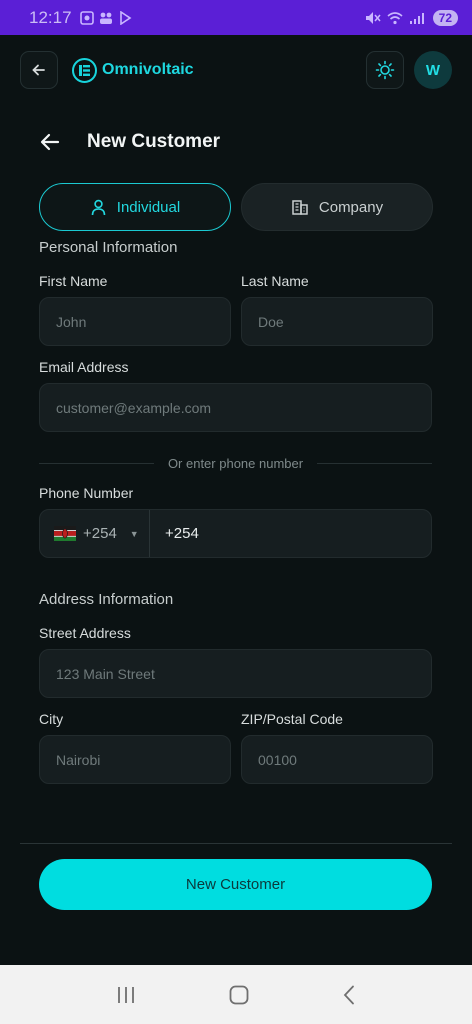 The height and width of the screenshot is (1024, 472). Describe the element at coordinates (100, 533) in the screenshot. I see `country-code: +254` at that location.